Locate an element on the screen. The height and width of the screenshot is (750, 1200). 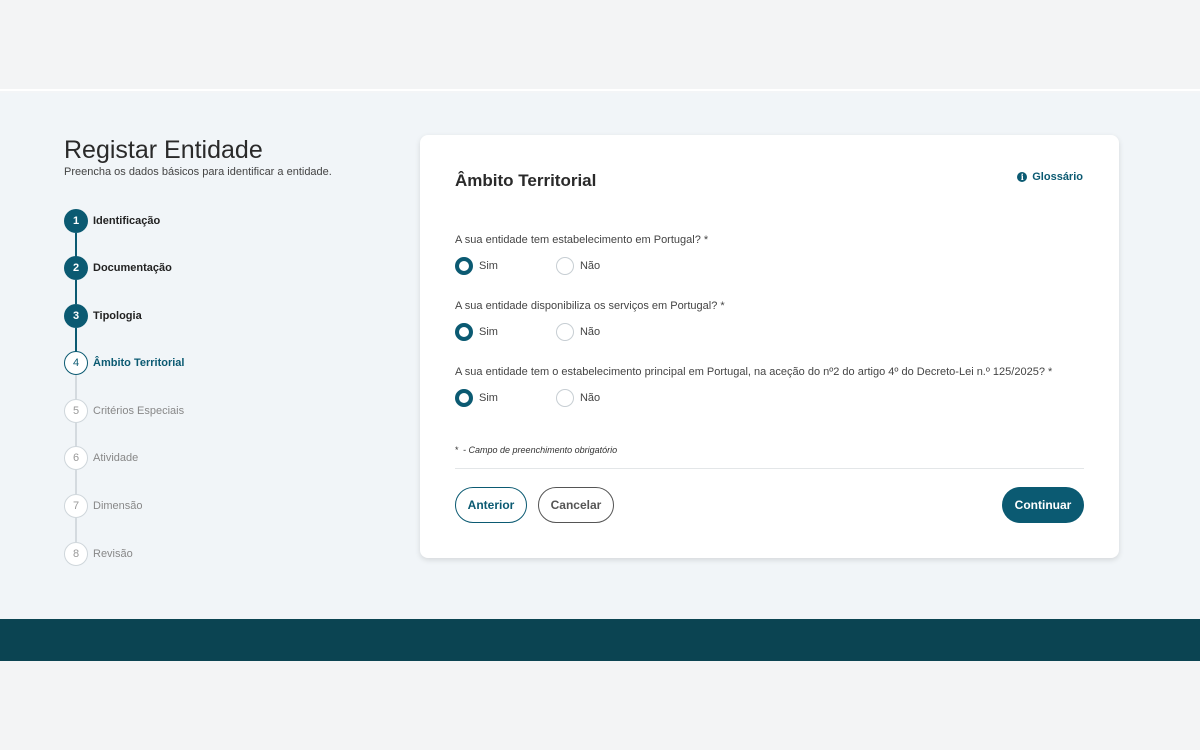
step-ambito-territorial: 4 Âmbito Territorial is located at coordinates (124, 363).